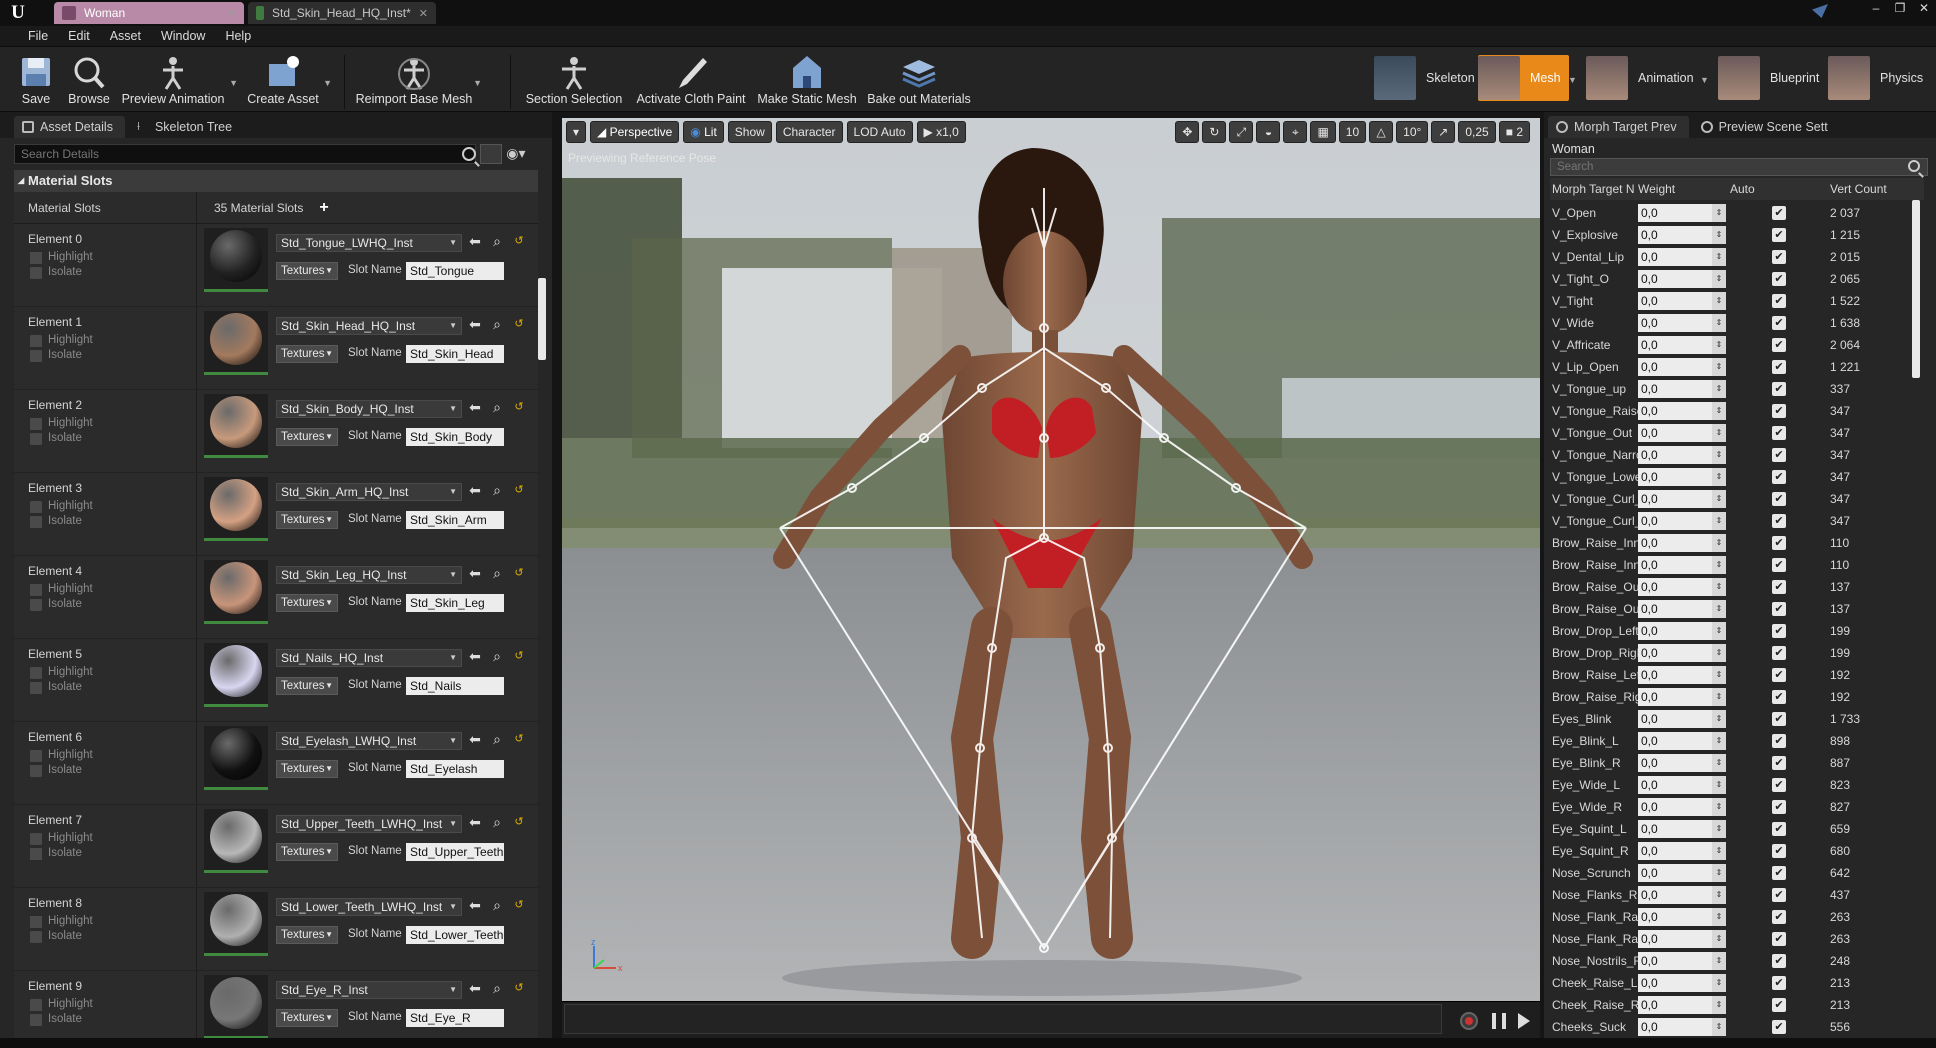  I want to click on slot-name-input: Std_Skin_Body, so click(455, 437).